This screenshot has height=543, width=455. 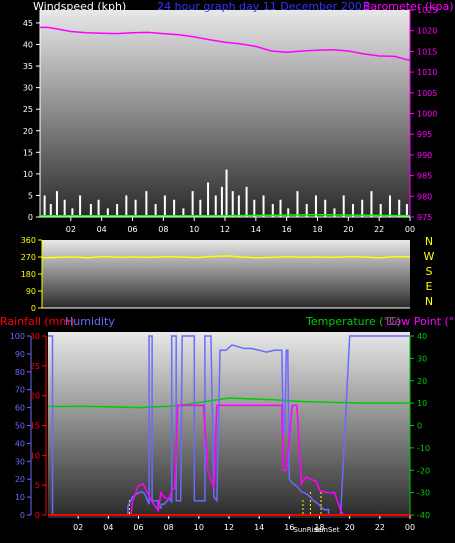 What do you see at coordinates (20, 443) in the screenshot?
I see `humidity-y-tick-label: 40` at bounding box center [20, 443].